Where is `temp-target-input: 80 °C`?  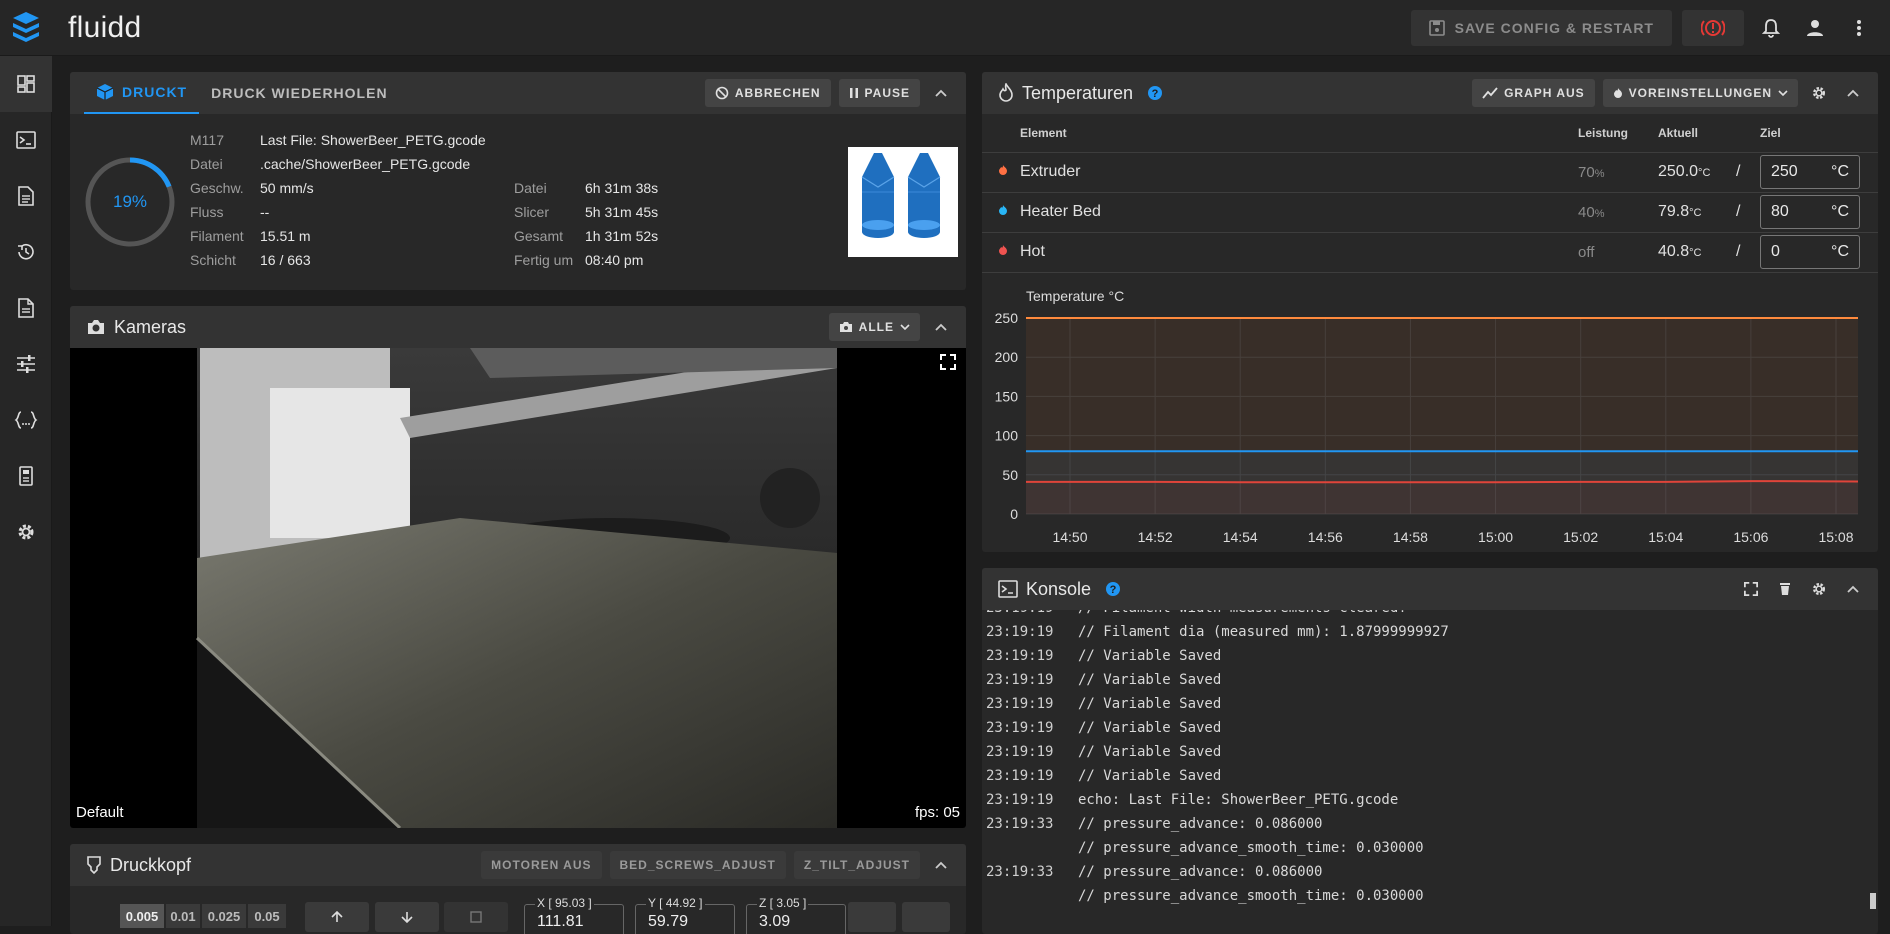 temp-target-input: 80 °C is located at coordinates (1810, 212).